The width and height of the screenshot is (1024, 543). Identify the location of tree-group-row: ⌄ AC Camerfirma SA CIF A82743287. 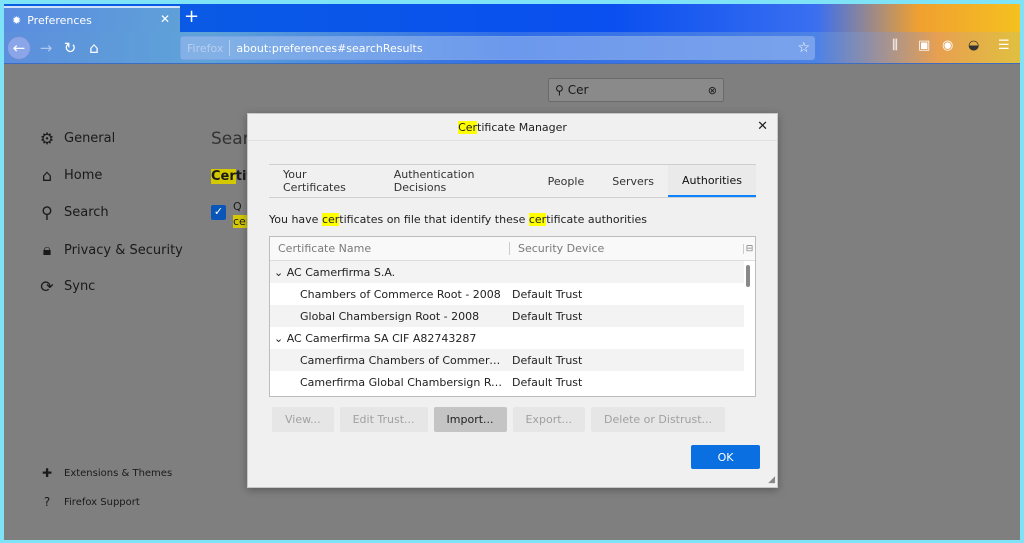
(507, 338).